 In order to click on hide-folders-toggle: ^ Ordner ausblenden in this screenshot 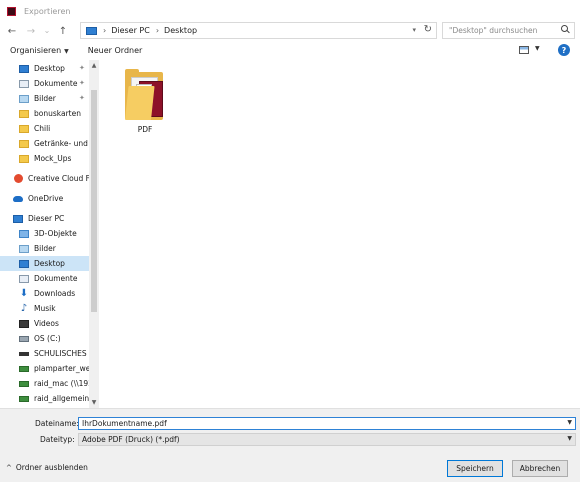, I will do `click(47, 467)`.